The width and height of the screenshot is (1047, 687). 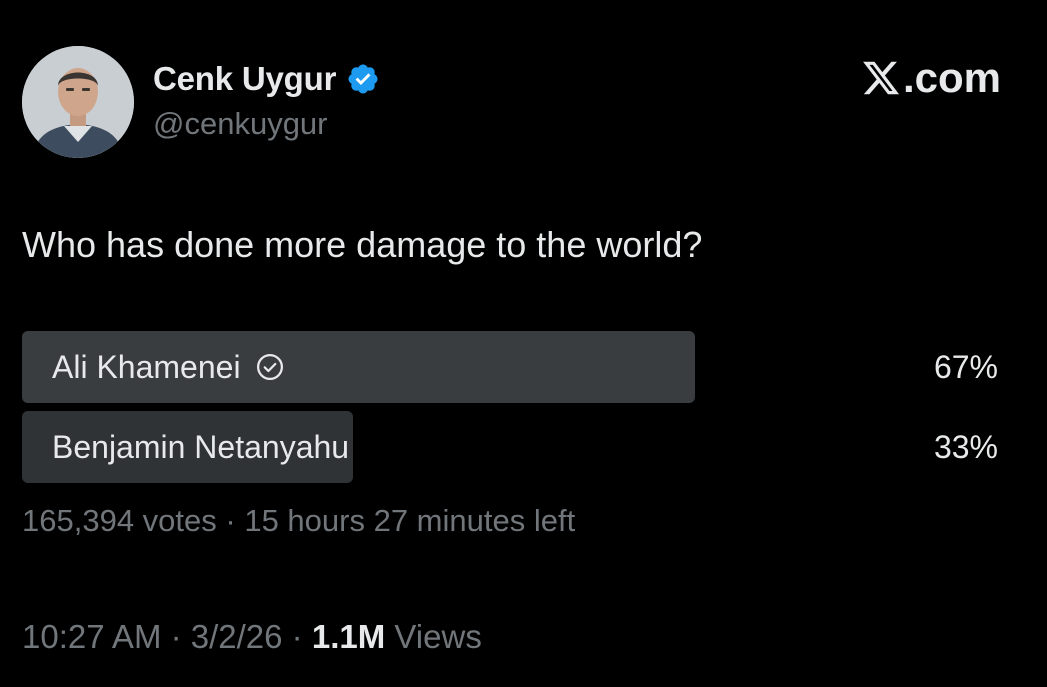 I want to click on verified-badge-icon, so click(x=363, y=79).